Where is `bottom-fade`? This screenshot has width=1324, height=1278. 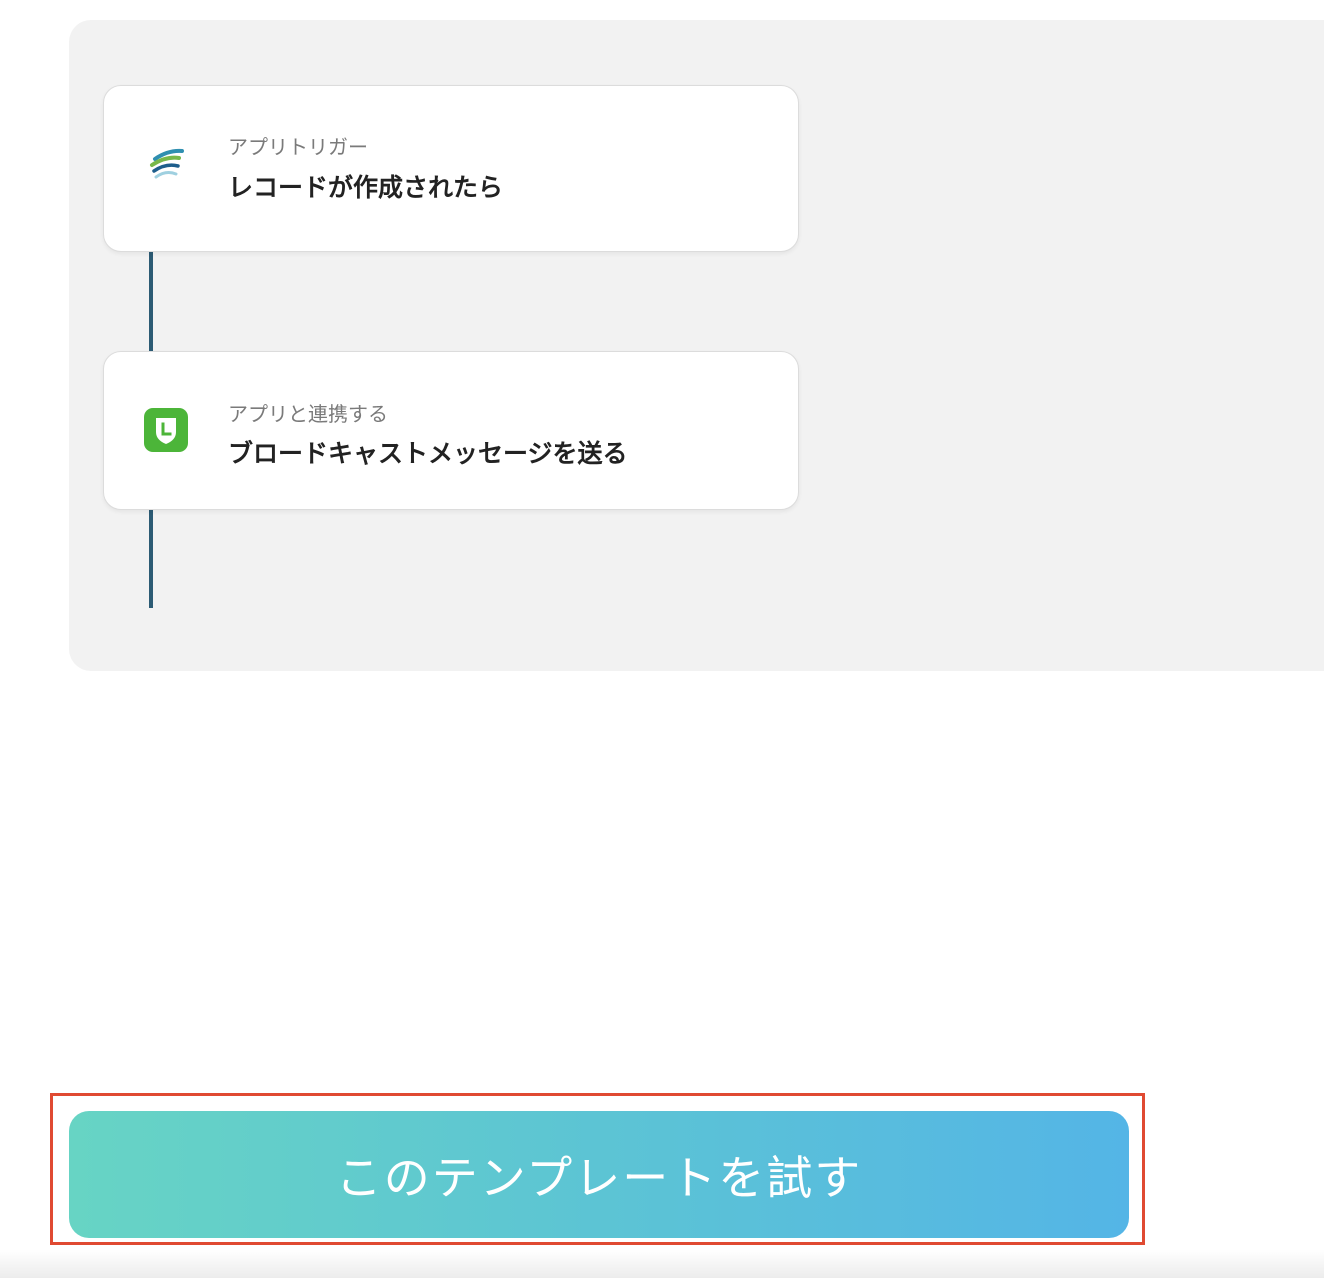
bottom-fade is located at coordinates (662, 1264).